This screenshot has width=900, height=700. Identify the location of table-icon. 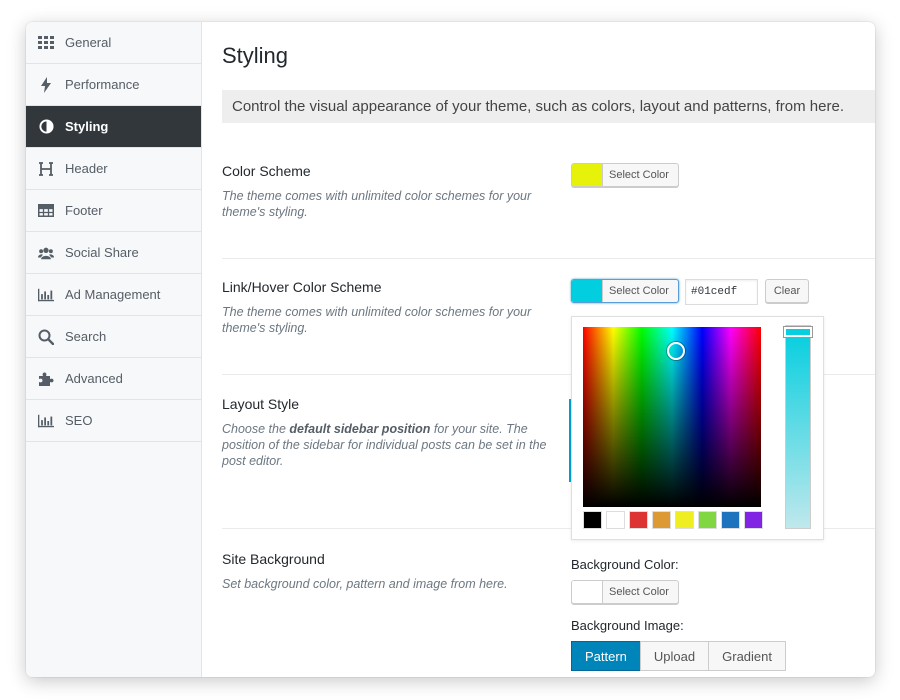
(46, 211).